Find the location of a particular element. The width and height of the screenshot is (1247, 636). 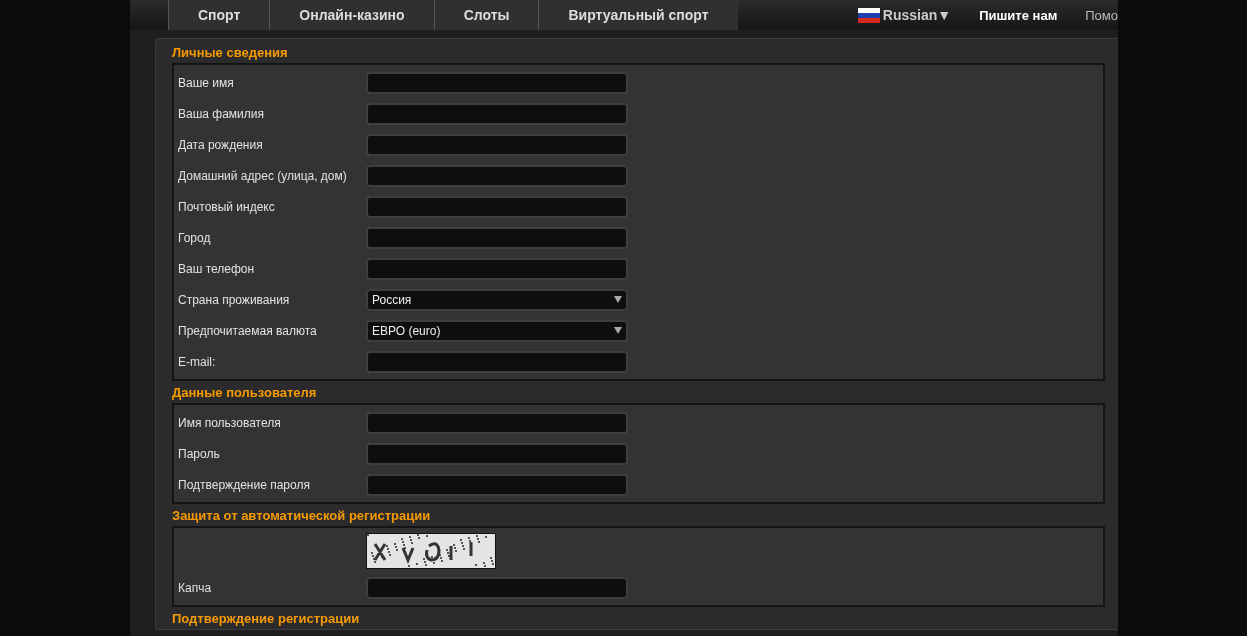

field-label: Ваш телефон is located at coordinates (217, 268).